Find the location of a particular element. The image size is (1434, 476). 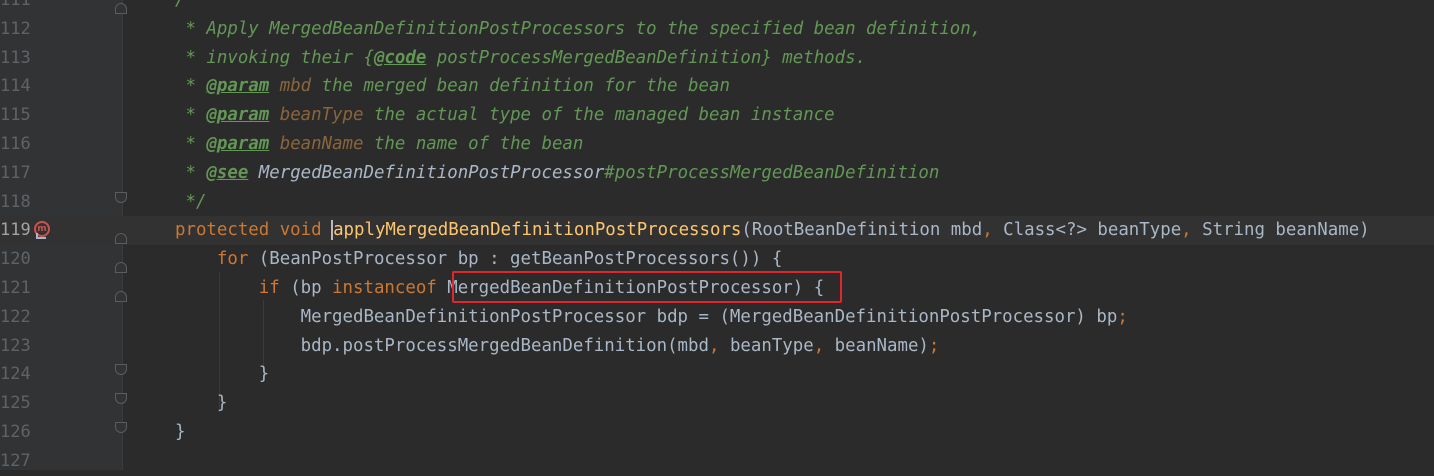

code-token: @code is located at coordinates (400, 57).